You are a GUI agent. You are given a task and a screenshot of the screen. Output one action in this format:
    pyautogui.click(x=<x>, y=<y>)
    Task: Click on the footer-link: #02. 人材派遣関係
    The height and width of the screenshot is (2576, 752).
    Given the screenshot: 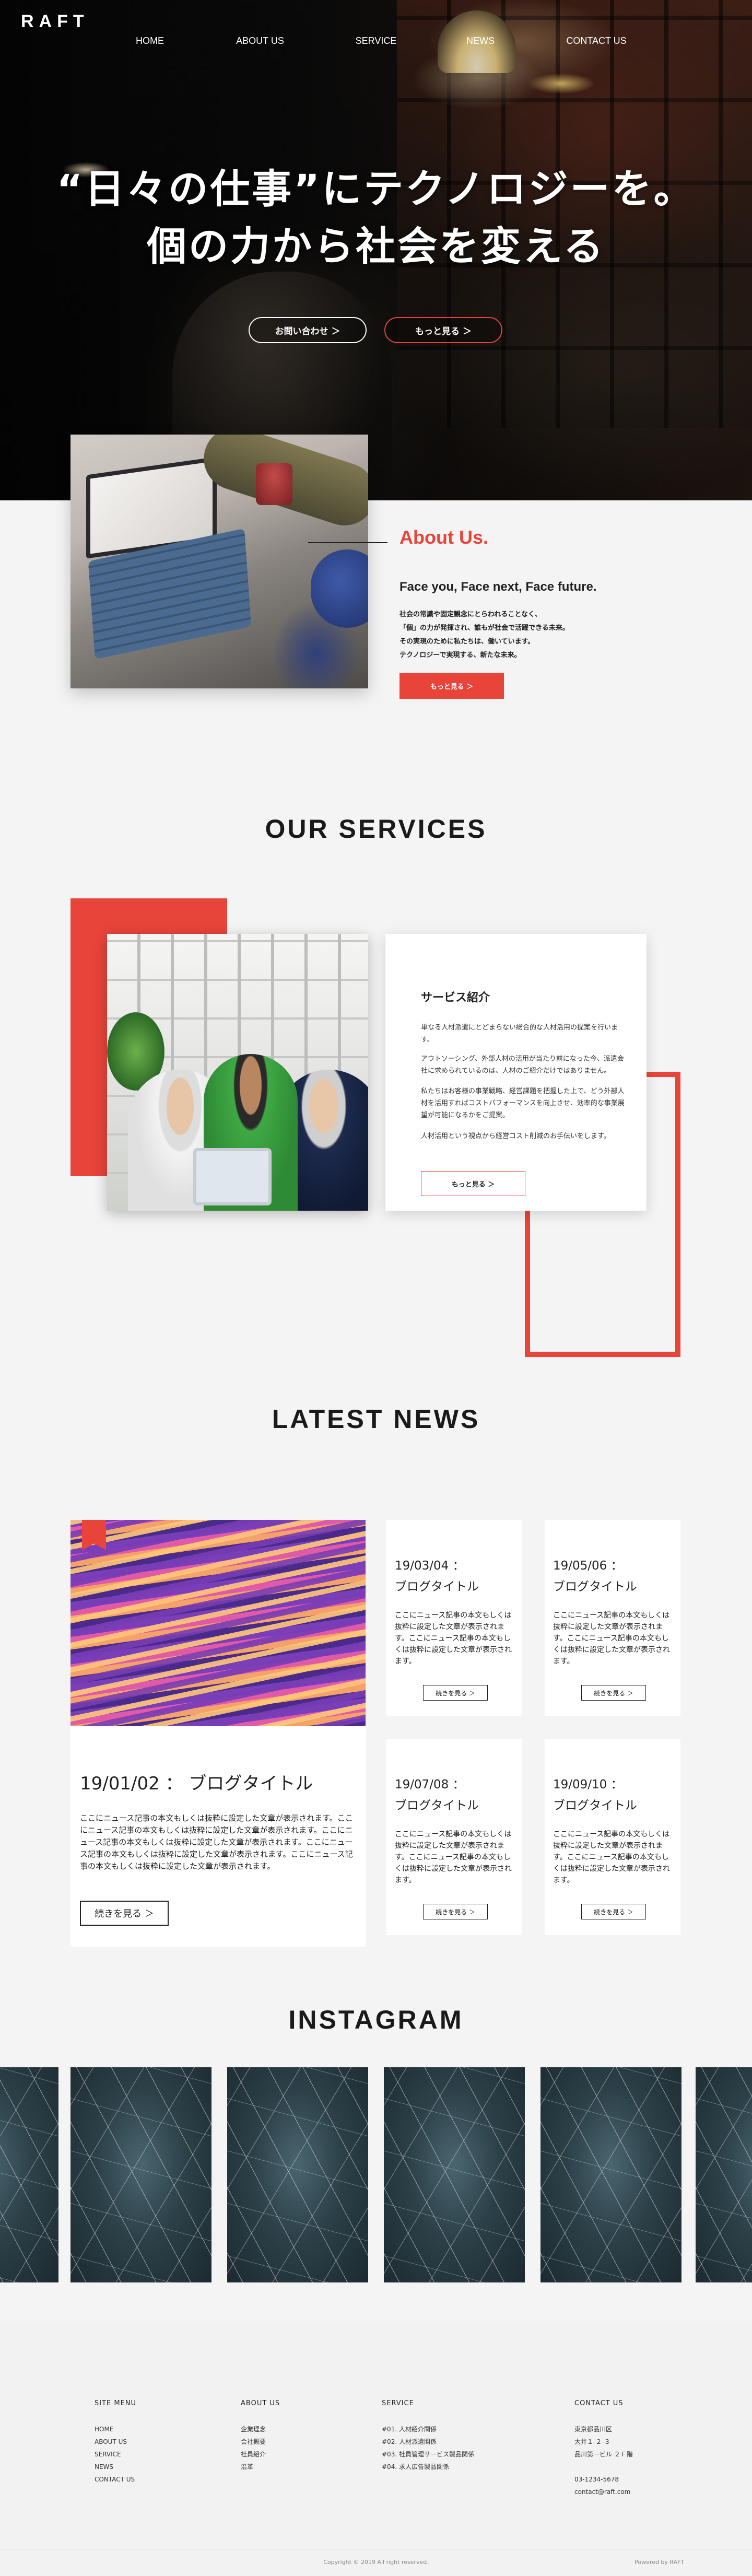 What is the action you would take?
    pyautogui.click(x=428, y=2442)
    